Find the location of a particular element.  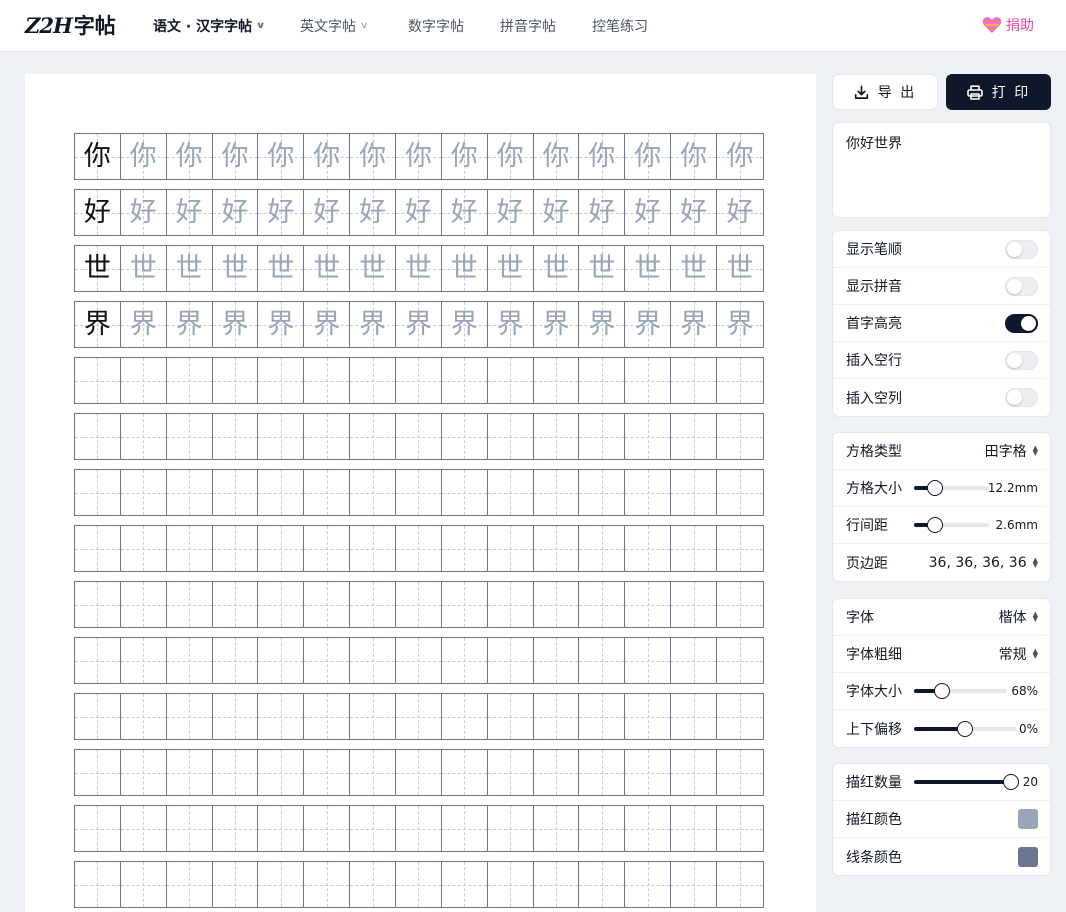

margin-select: 36, 36, 36, 36 ▲ ▼ is located at coordinates (983, 563).